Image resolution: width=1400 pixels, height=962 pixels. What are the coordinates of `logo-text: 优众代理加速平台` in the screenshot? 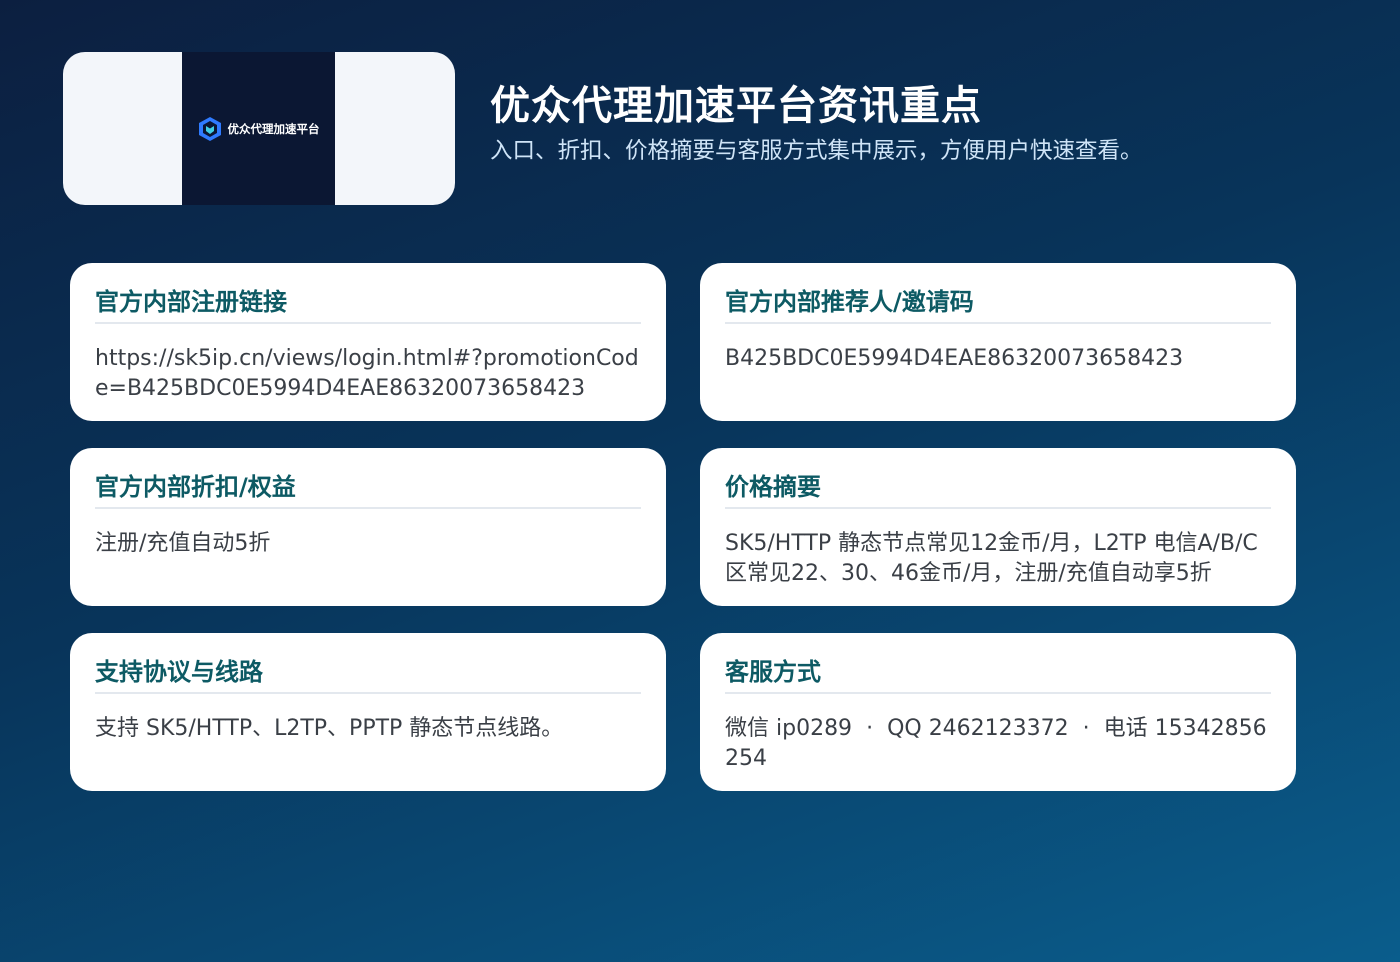 It's located at (273, 128).